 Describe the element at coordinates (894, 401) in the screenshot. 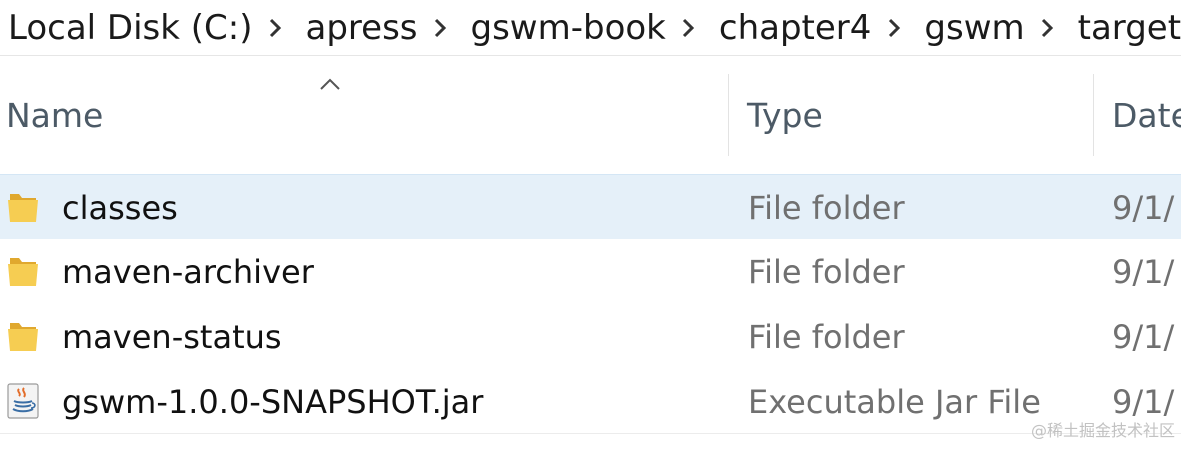

I see `file-type: Executable Jar File` at that location.